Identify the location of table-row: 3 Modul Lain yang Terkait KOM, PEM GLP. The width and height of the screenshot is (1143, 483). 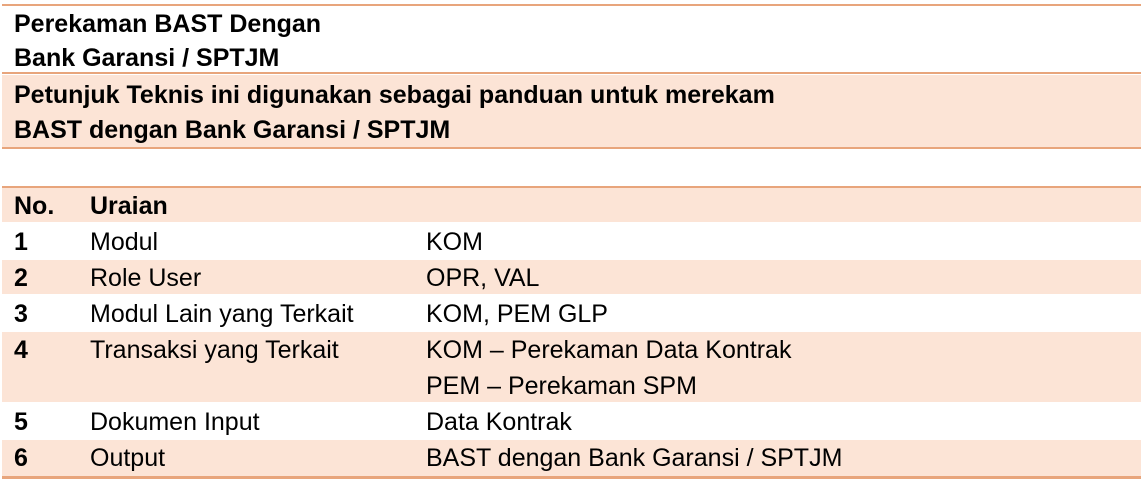
(571, 314).